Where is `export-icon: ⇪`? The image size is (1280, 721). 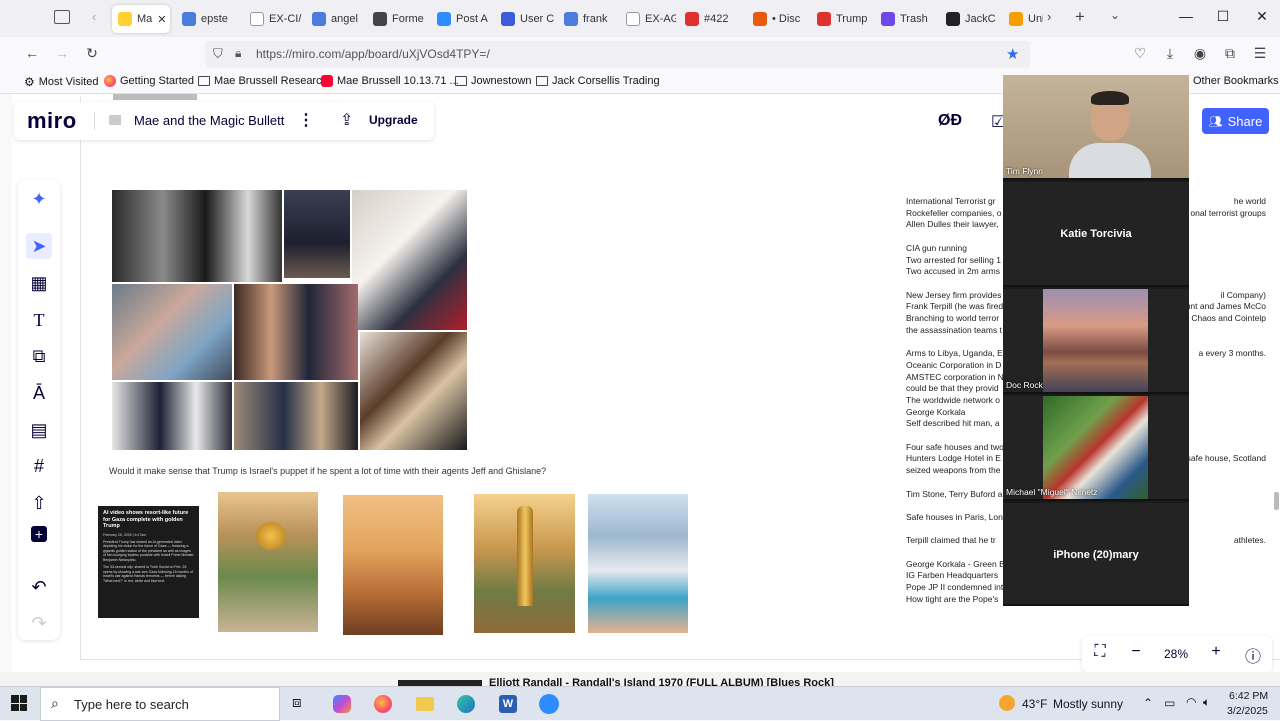 export-icon: ⇪ is located at coordinates (346, 120).